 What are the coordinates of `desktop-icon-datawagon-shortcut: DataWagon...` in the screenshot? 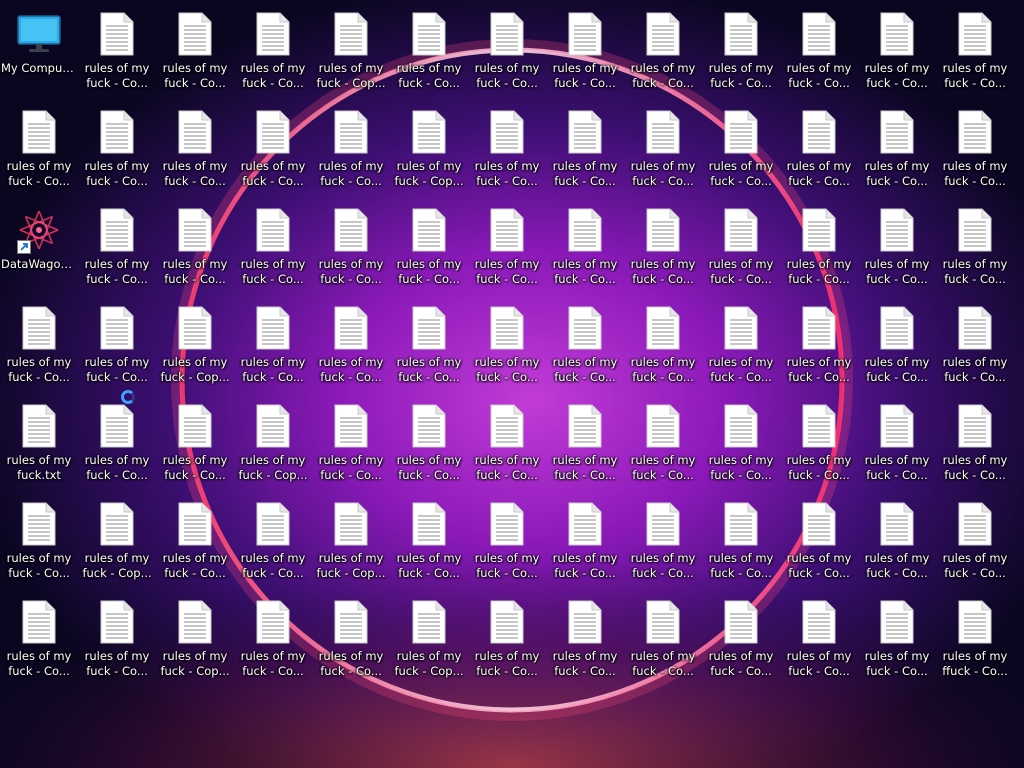 It's located at (39, 246).